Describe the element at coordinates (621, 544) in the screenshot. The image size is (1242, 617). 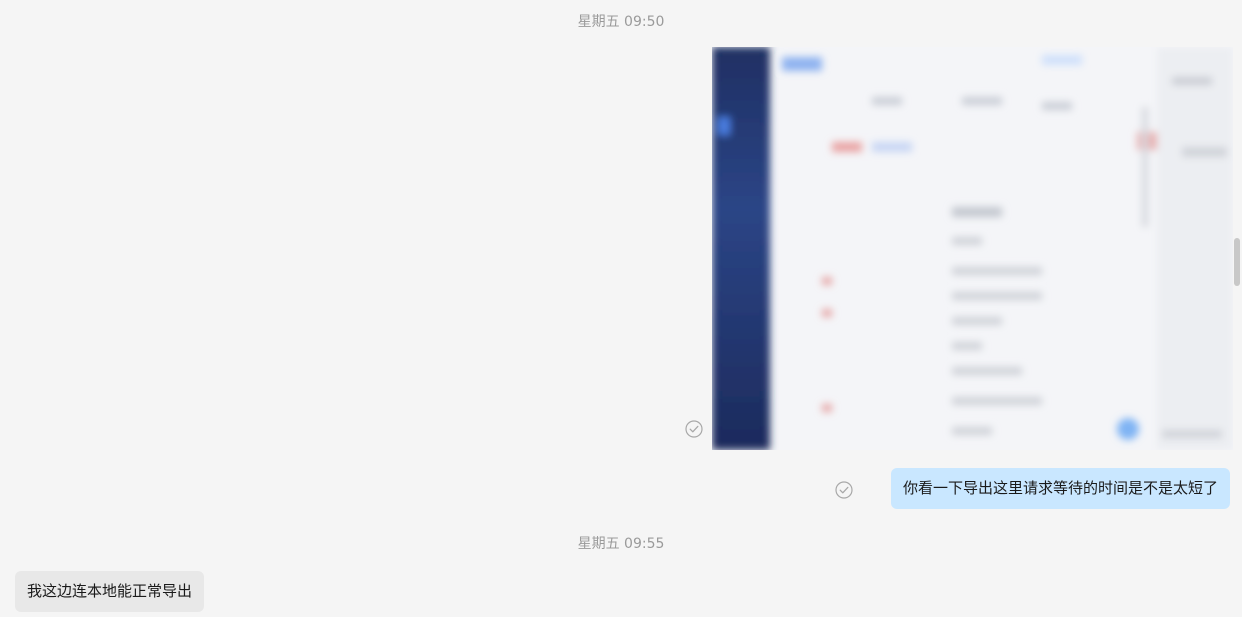
I see `message-timestamp: 星期五 09:55` at that location.